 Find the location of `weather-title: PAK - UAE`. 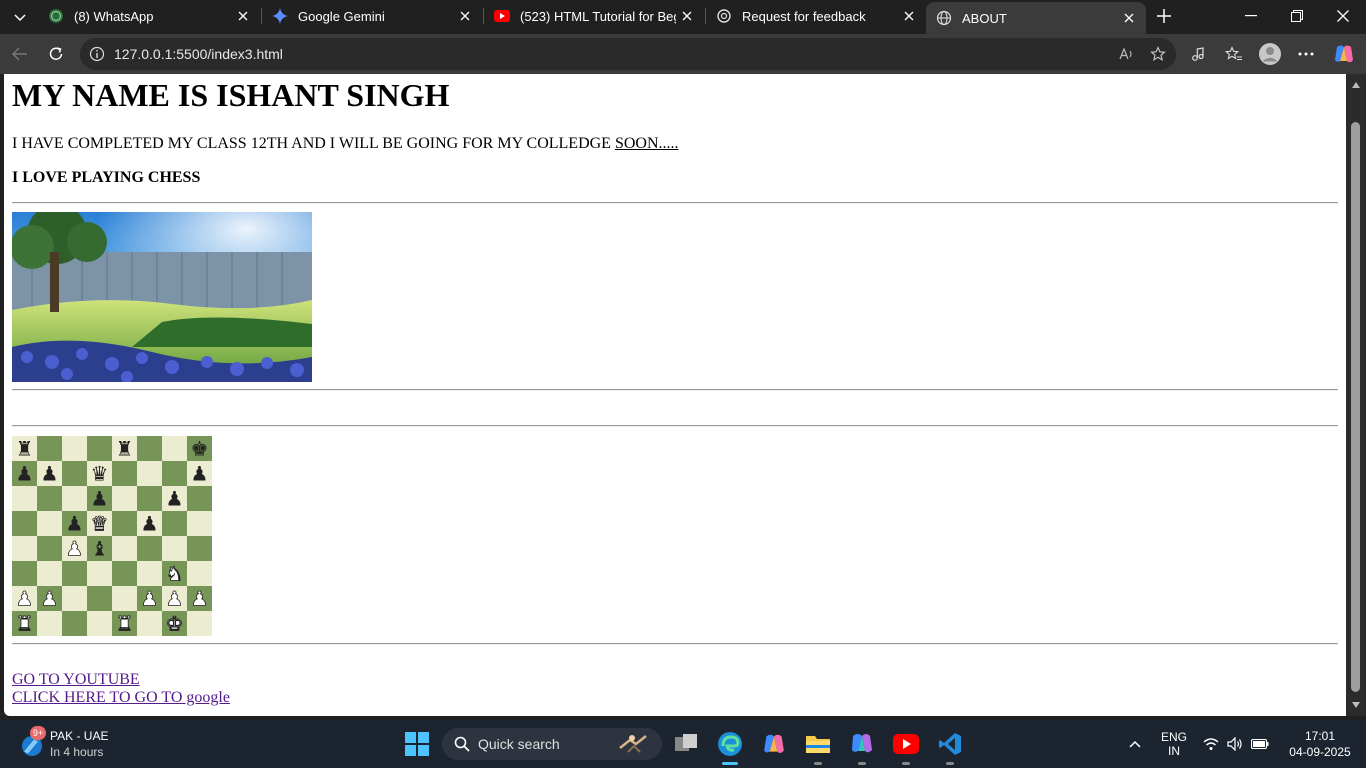

weather-title: PAK - UAE is located at coordinates (79, 736).